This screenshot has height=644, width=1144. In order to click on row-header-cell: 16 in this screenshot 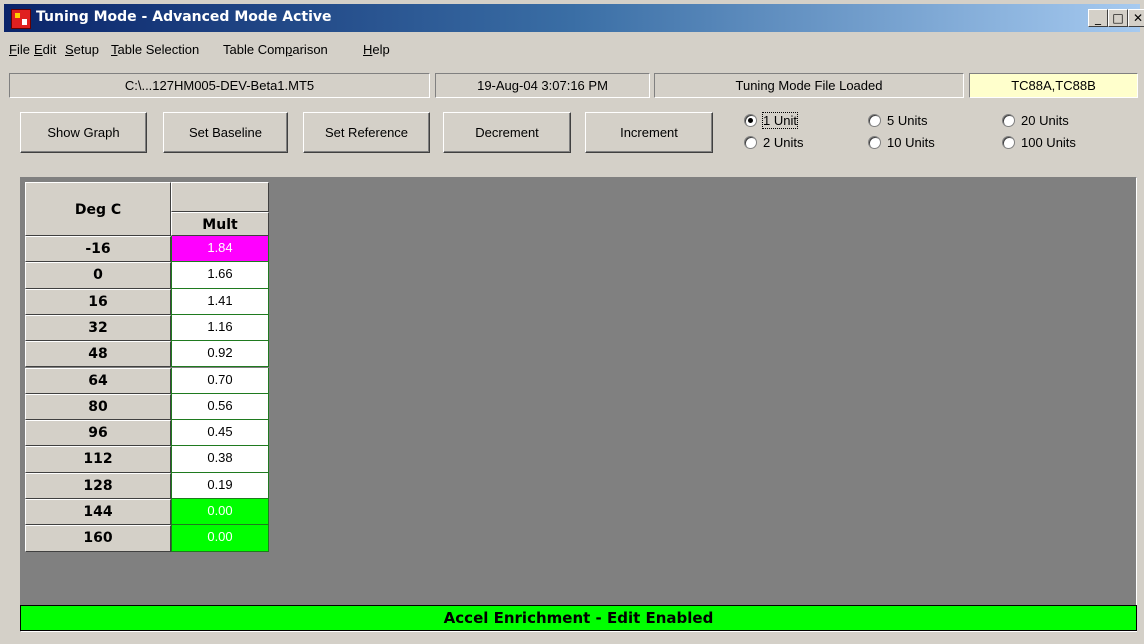, I will do `click(98, 301)`.